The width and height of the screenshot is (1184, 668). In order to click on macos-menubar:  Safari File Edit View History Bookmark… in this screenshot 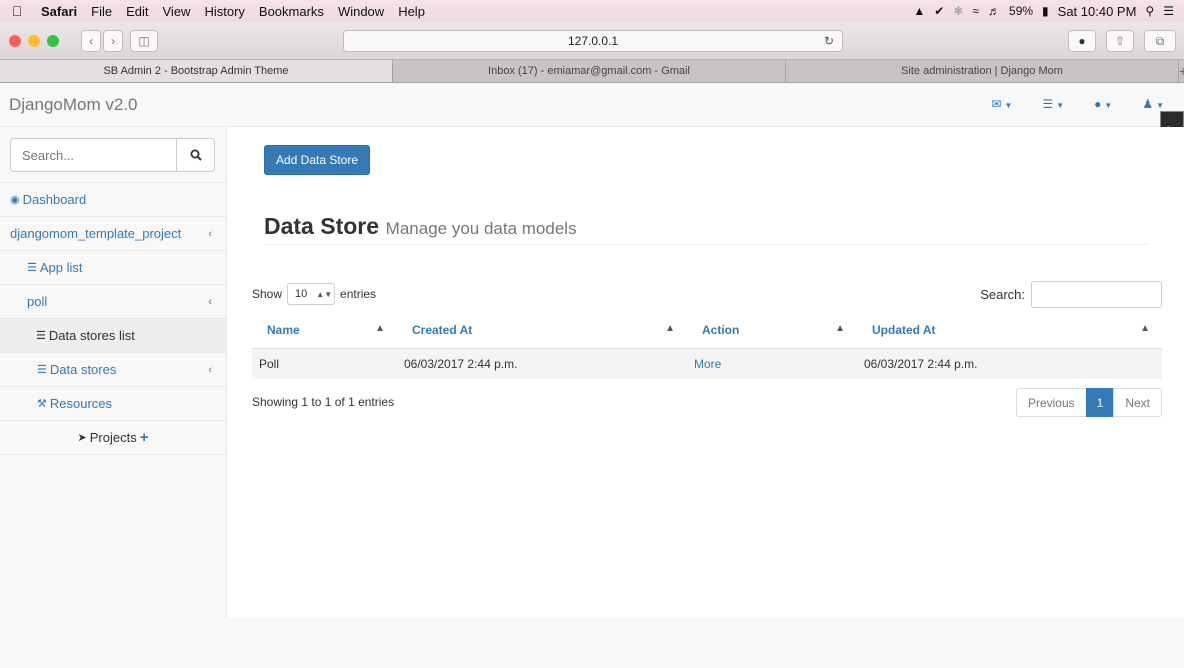, I will do `click(592, 11)`.